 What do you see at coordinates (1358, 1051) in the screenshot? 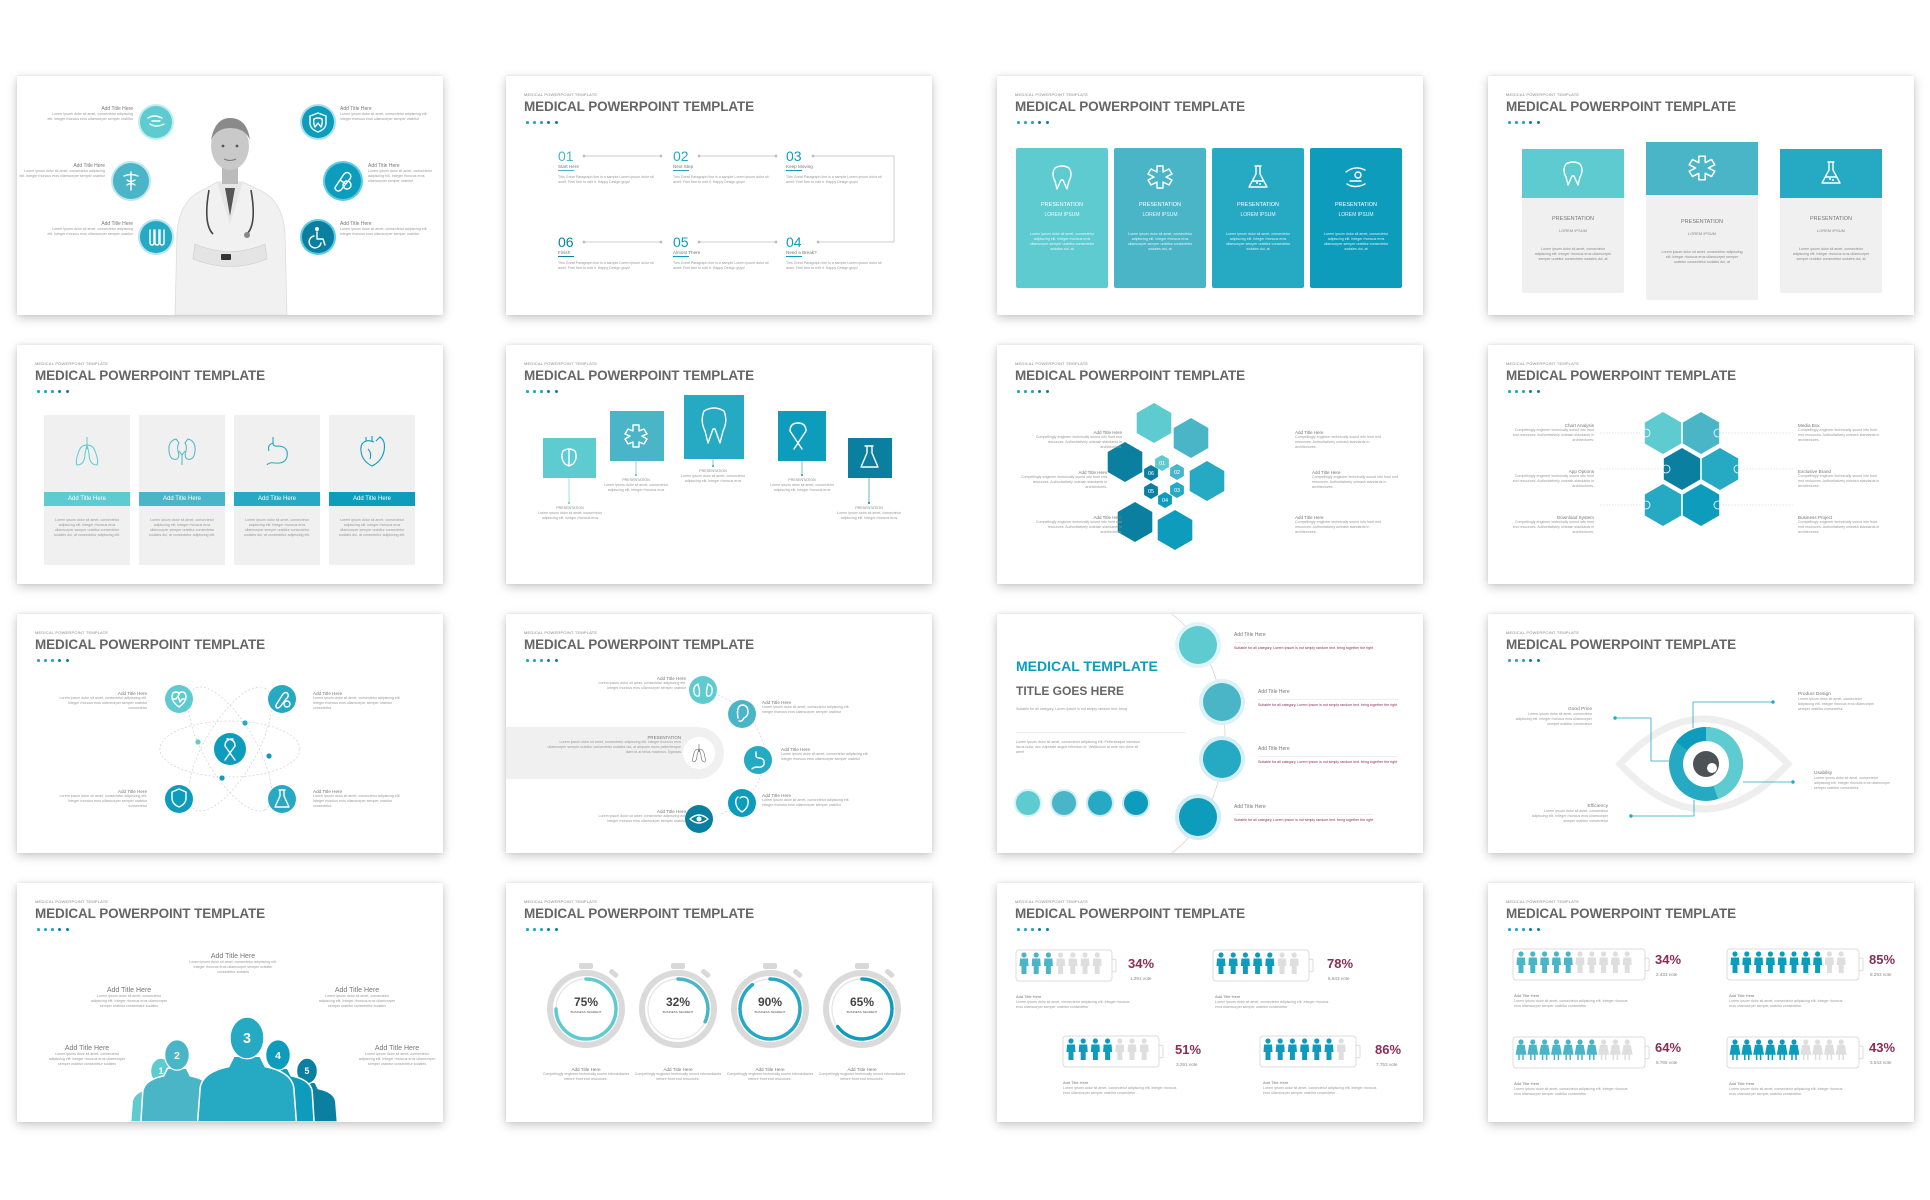
I see `battery-tip` at bounding box center [1358, 1051].